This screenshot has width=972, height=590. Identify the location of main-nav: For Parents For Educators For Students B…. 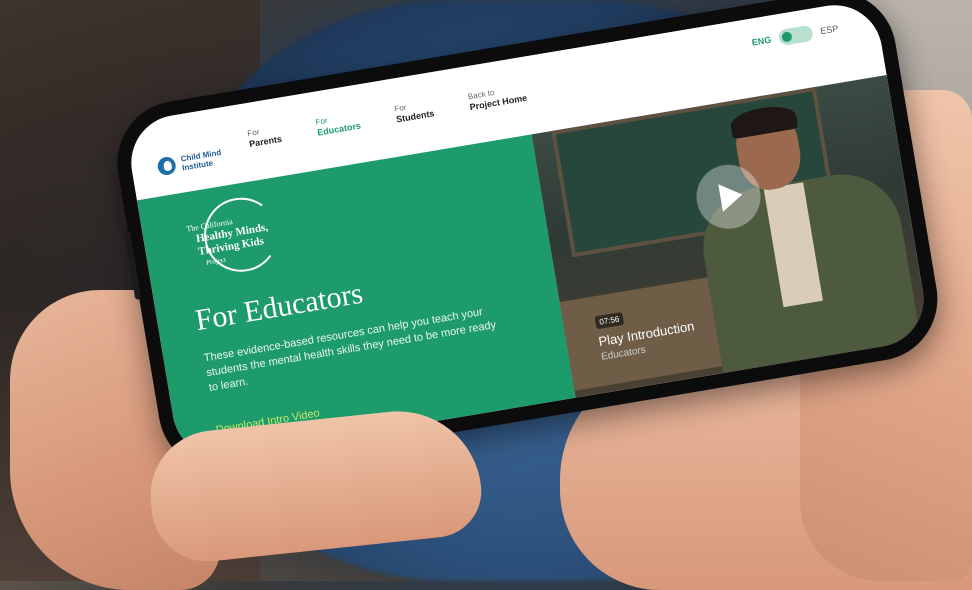
(387, 116).